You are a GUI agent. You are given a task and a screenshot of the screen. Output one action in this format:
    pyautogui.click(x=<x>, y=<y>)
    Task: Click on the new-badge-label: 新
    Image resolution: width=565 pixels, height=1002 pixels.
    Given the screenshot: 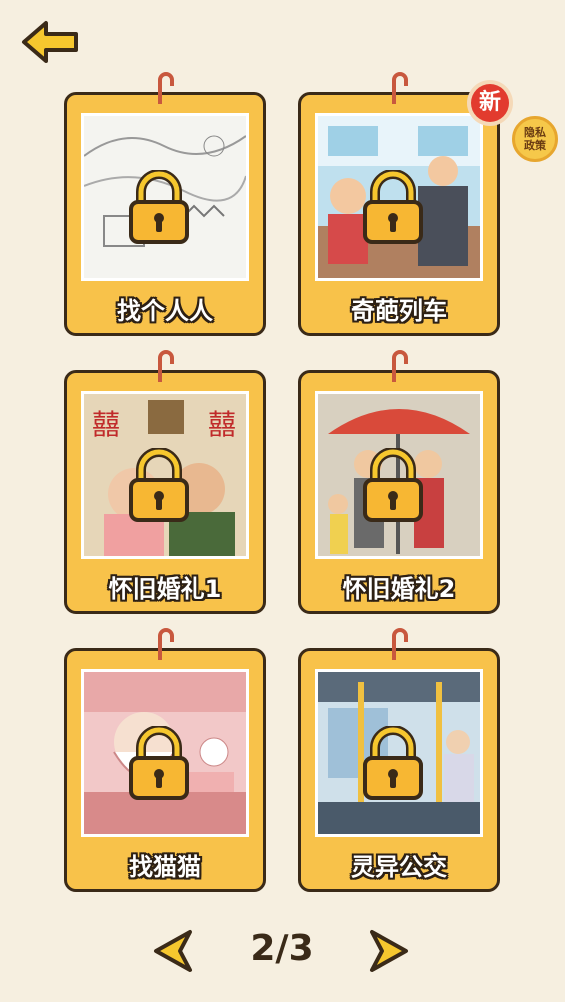 What is the action you would take?
    pyautogui.click(x=489, y=102)
    